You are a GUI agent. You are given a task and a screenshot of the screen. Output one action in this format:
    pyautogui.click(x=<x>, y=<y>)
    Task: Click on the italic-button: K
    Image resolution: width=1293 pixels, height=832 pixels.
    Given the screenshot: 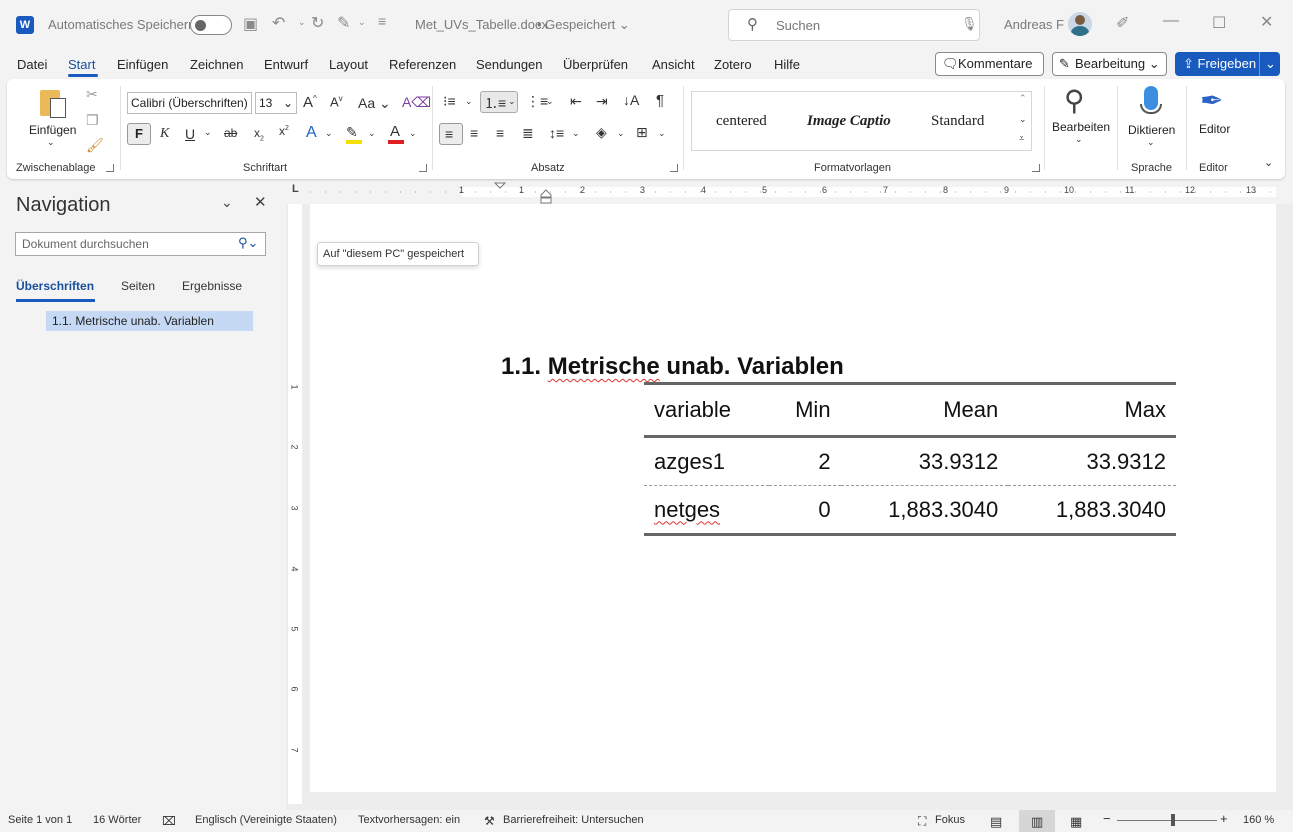 What is the action you would take?
    pyautogui.click(x=164, y=134)
    